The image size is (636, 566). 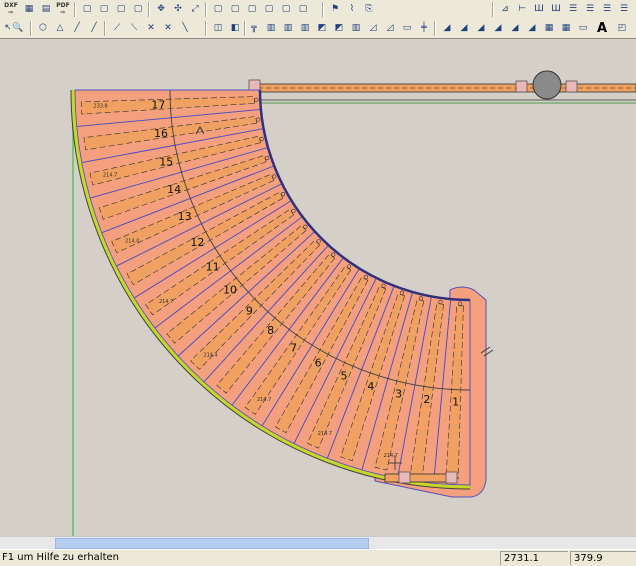 What do you see at coordinates (424, 28) in the screenshot?
I see `stair-11-icon: ╪` at bounding box center [424, 28].